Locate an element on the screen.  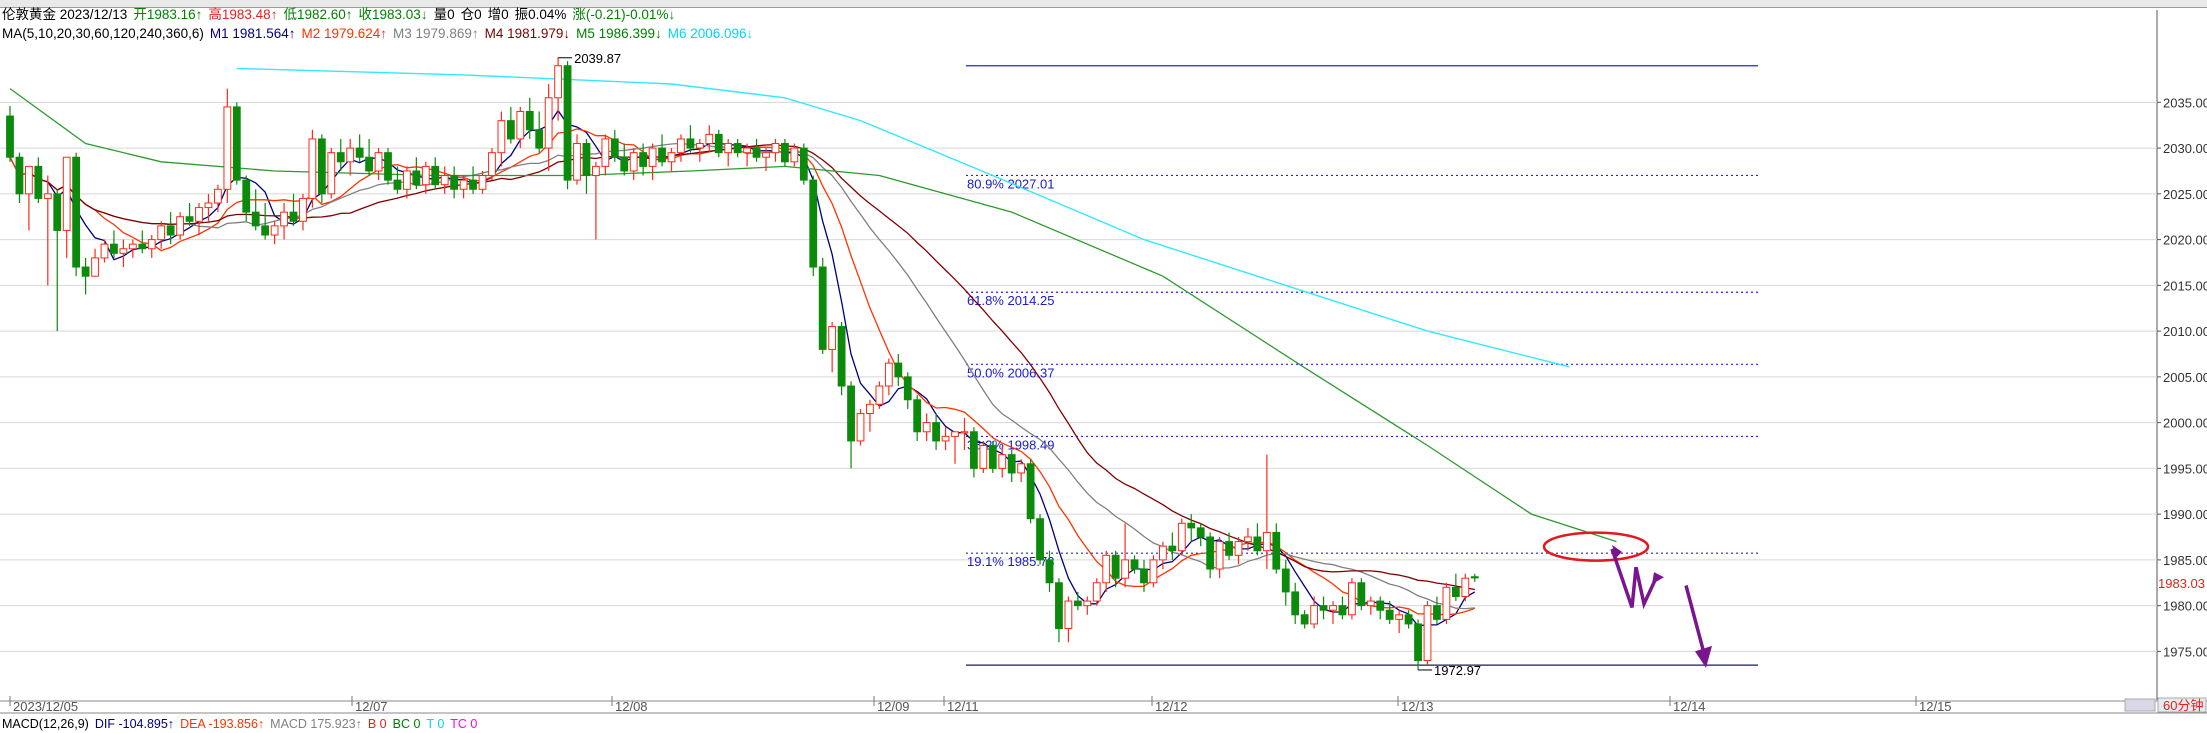
header-field: M6 2006.096↓ is located at coordinates (710, 33).